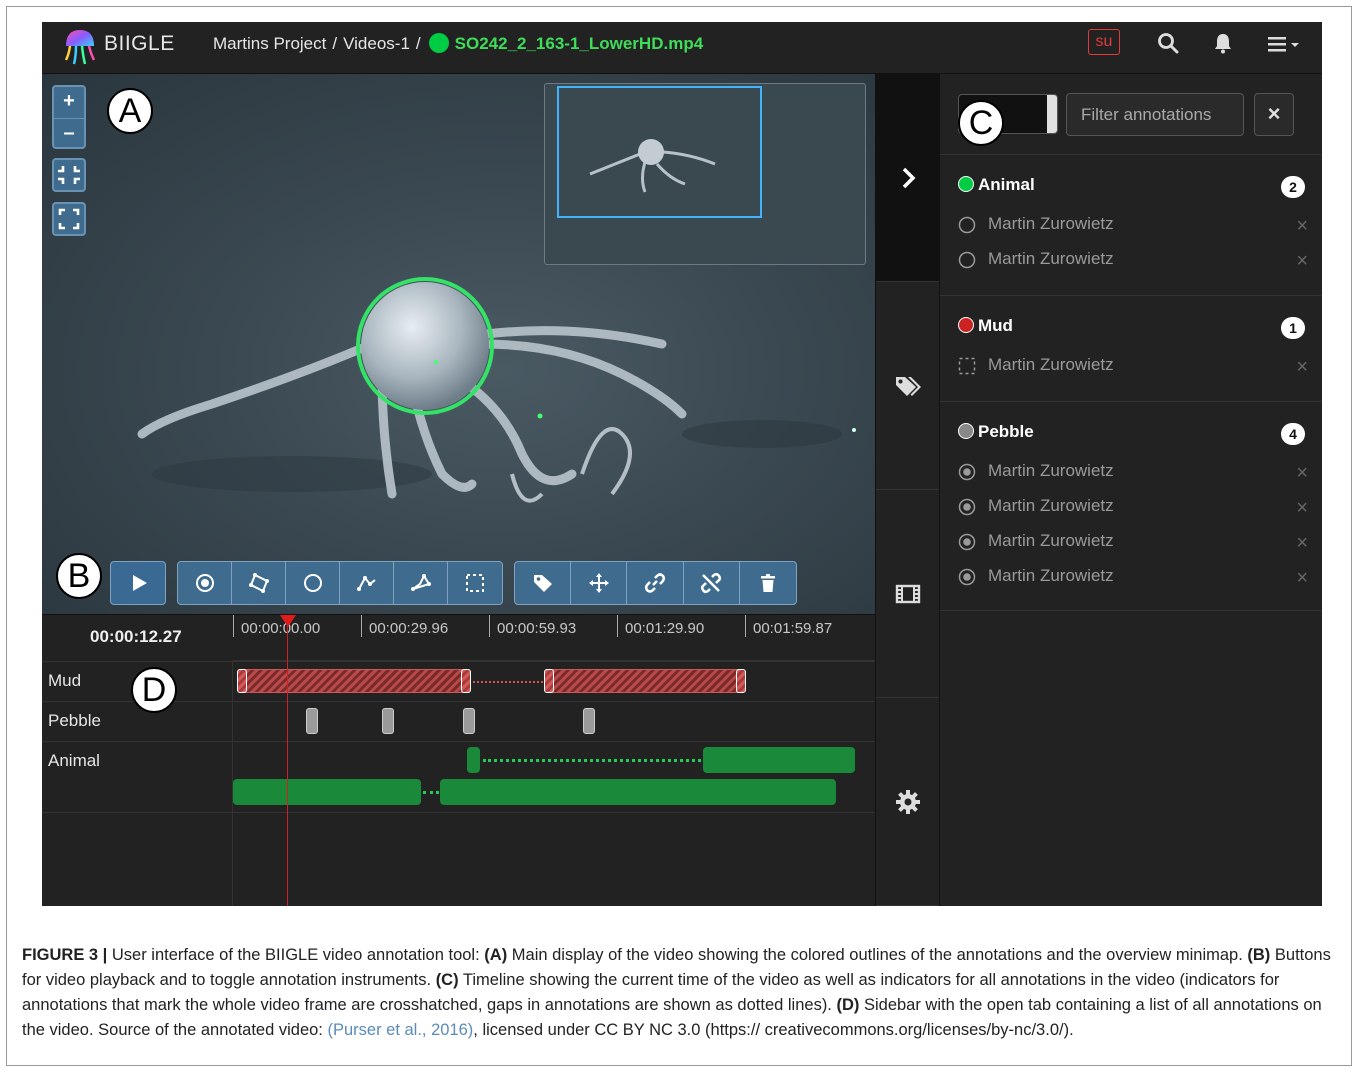 The width and height of the screenshot is (1358, 1072). I want to click on whole-frame-icon, so click(475, 583).